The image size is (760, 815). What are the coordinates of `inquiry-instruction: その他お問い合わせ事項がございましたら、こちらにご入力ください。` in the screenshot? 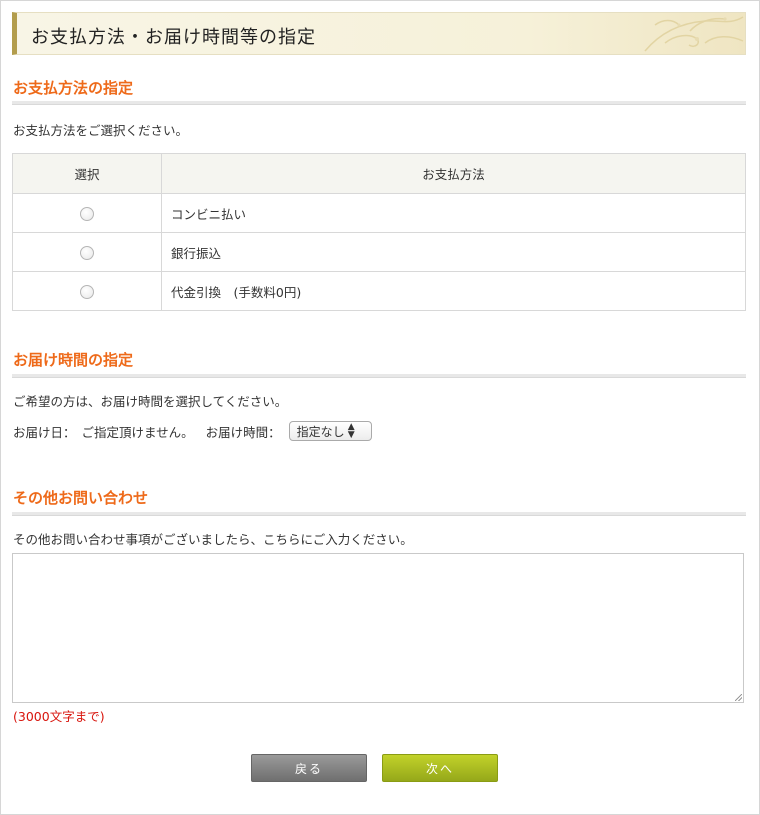 It's located at (213, 539).